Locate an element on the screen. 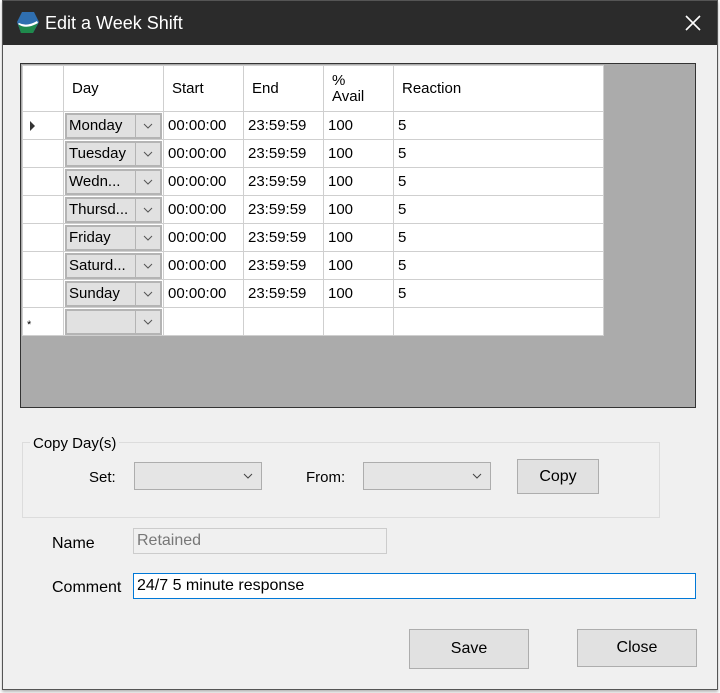  day-dropdown: Sunday is located at coordinates (113, 293).